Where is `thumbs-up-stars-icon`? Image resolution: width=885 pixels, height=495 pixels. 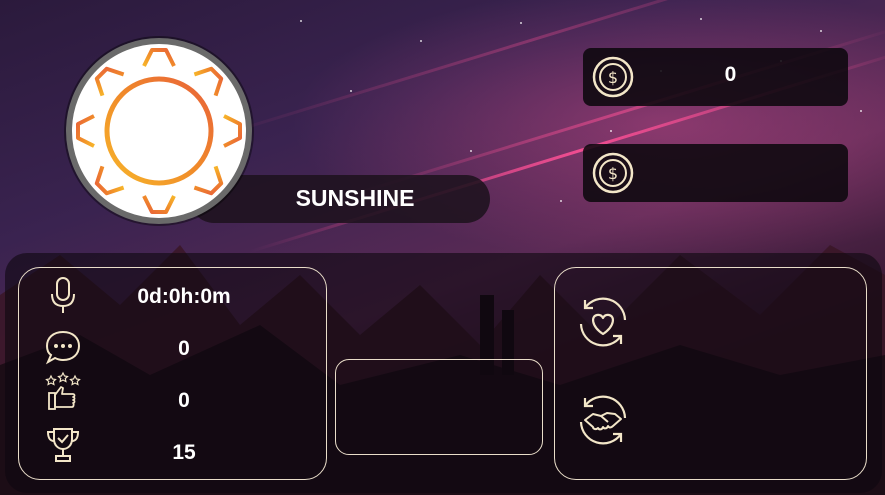 thumbs-up-stars-icon is located at coordinates (63, 390).